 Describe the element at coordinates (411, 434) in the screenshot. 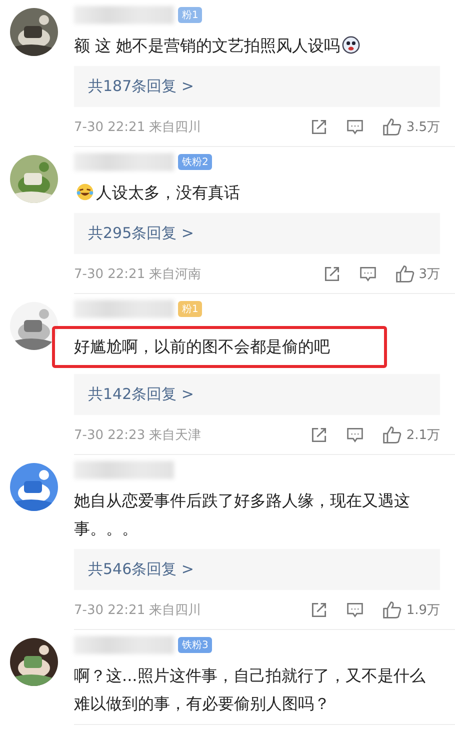

I see `like-button: 2.1万` at that location.